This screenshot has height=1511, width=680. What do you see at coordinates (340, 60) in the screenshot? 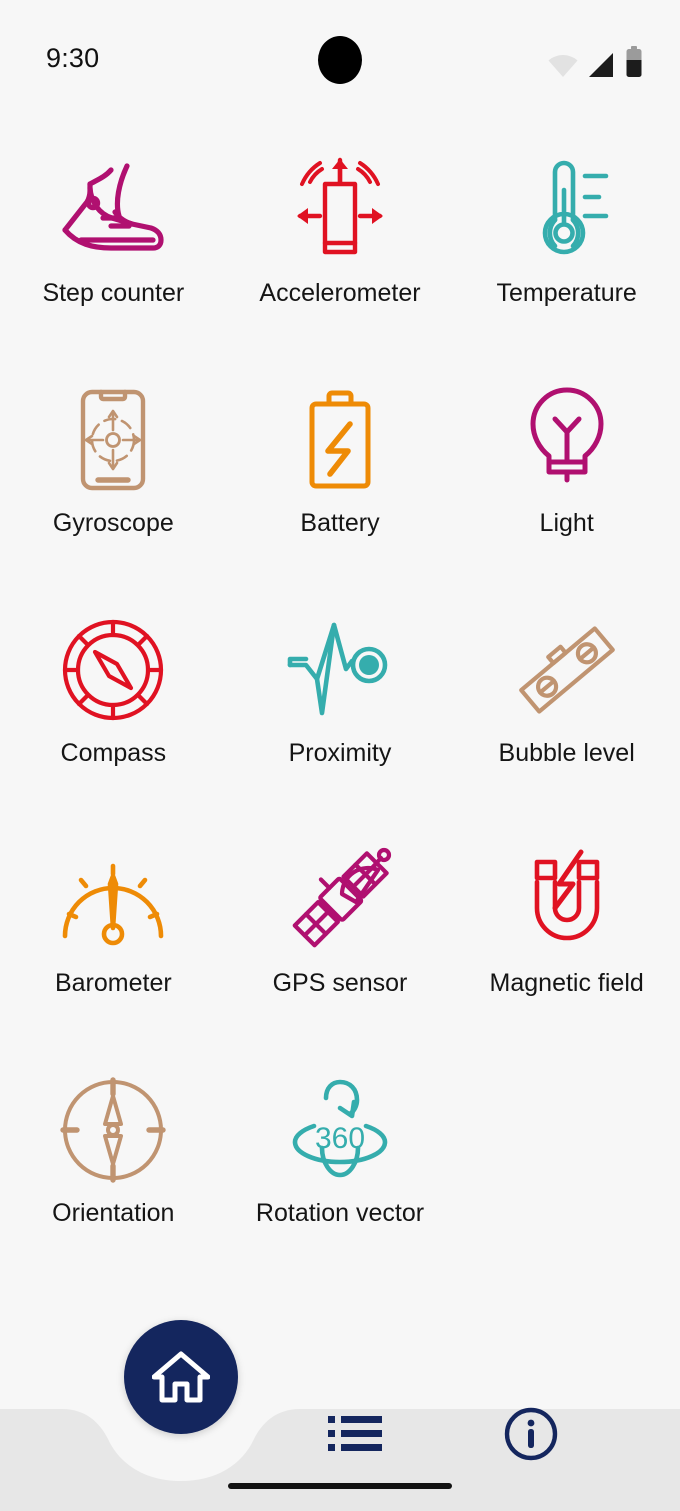
I see `camera-punch-hole` at bounding box center [340, 60].